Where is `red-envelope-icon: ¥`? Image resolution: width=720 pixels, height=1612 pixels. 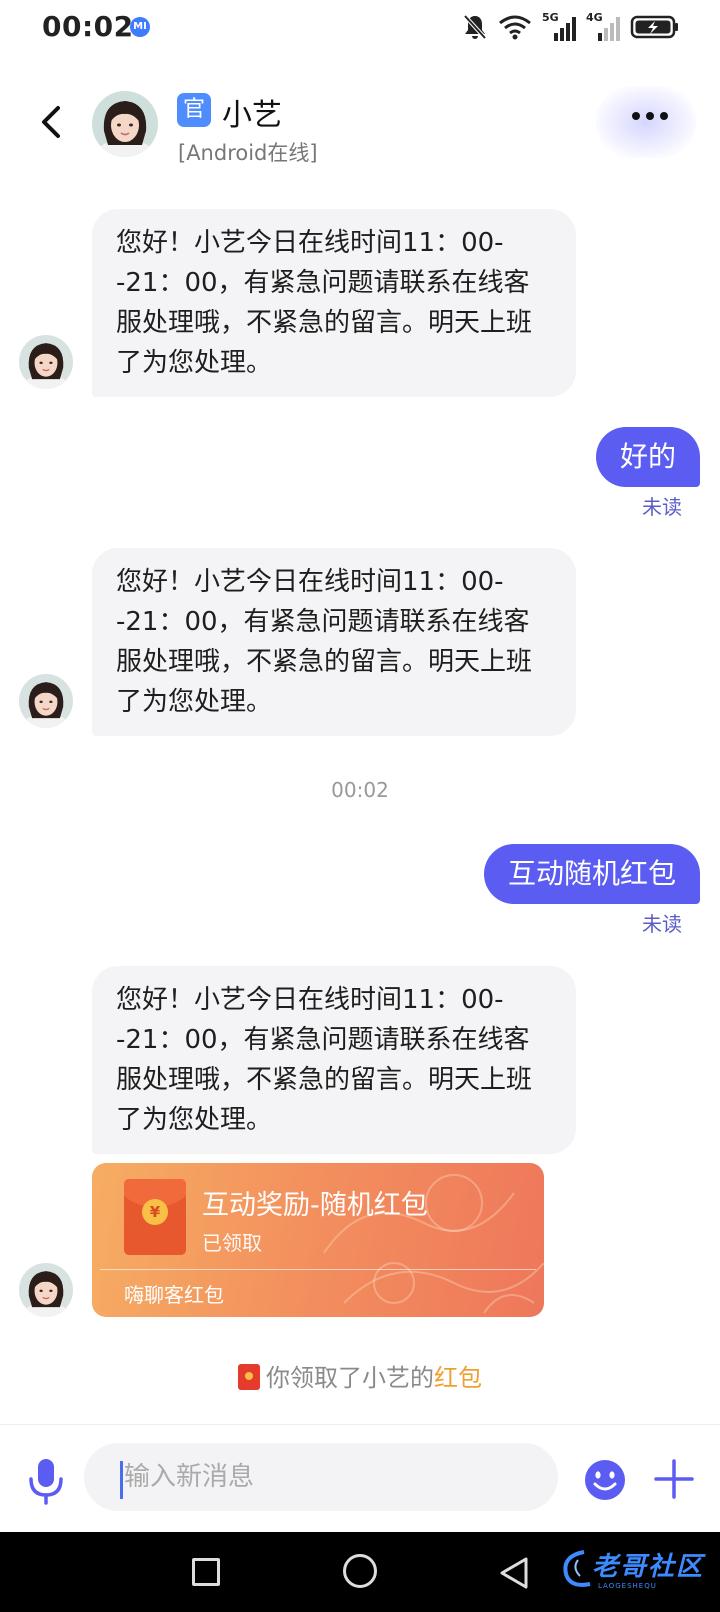 red-envelope-icon: ¥ is located at coordinates (155, 1217).